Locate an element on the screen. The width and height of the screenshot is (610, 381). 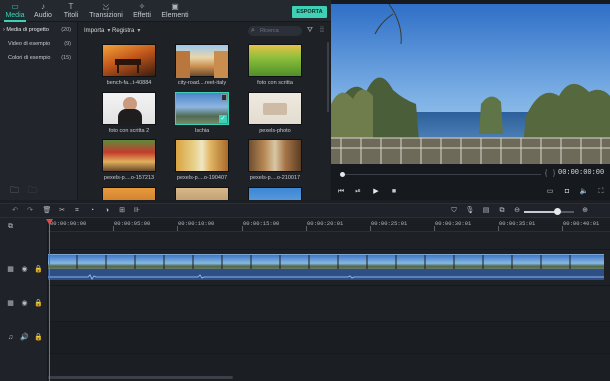
media-item: foto con scritta is located at coordinates (275, 65).